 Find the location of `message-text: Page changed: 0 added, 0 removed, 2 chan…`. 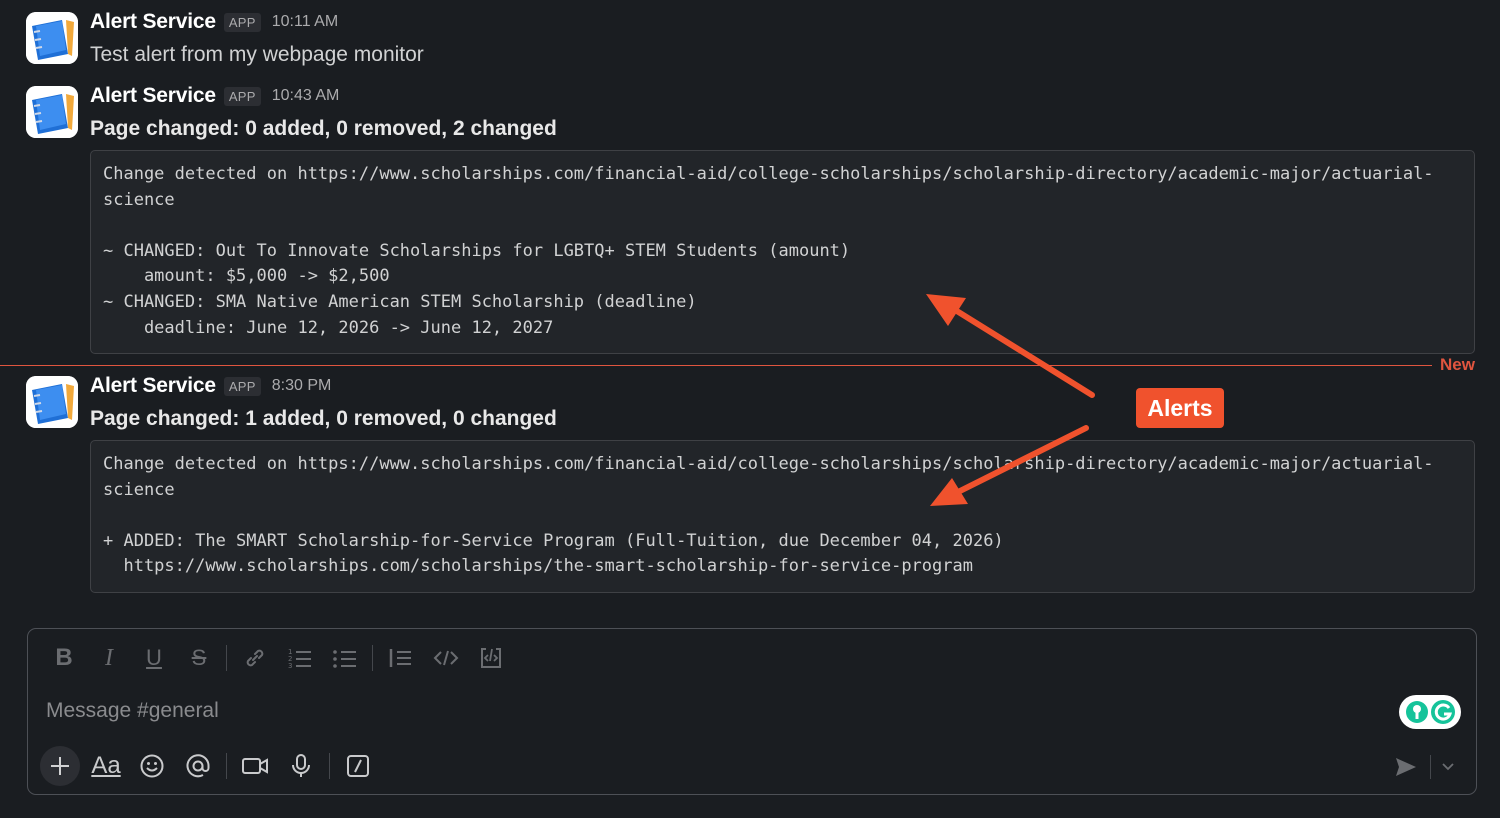

message-text: Page changed: 0 added, 0 removed, 2 chan… is located at coordinates (323, 128).